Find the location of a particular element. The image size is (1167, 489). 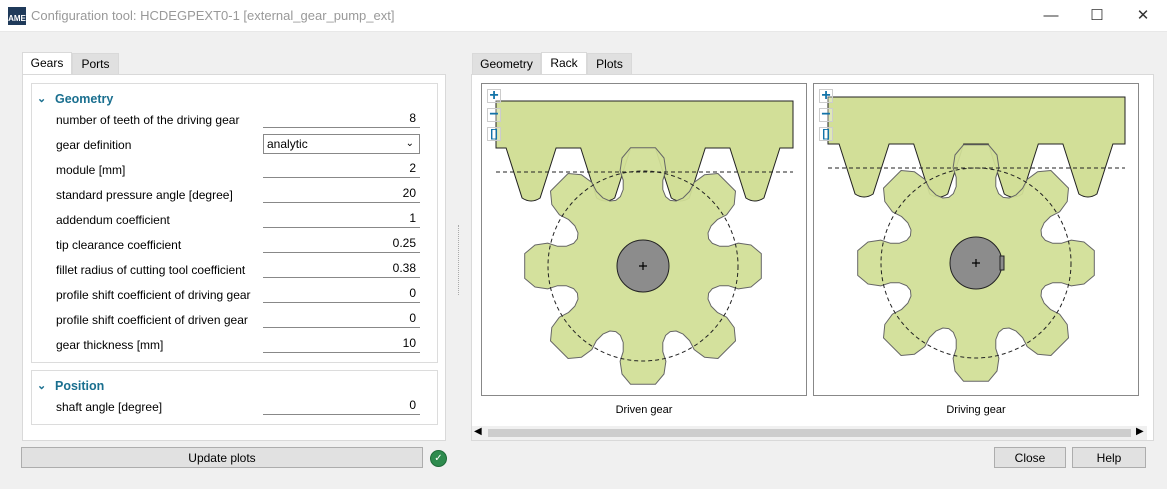

param-field: 0.25 is located at coordinates (341, 244).